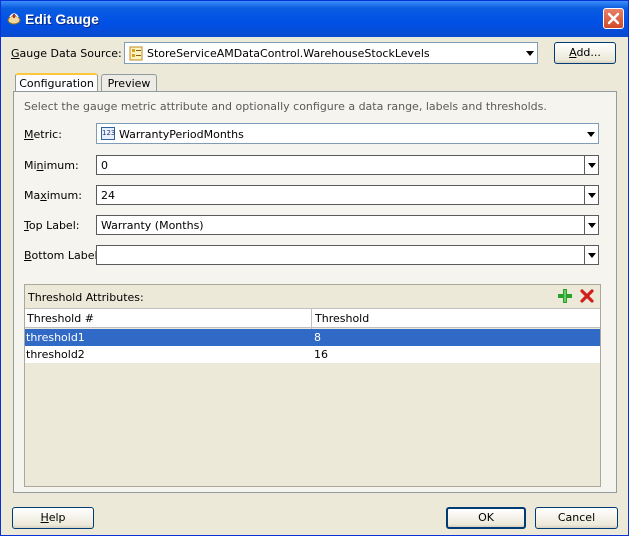  Describe the element at coordinates (56, 83) in the screenshot. I see `tab-configuration: Configuration` at that location.